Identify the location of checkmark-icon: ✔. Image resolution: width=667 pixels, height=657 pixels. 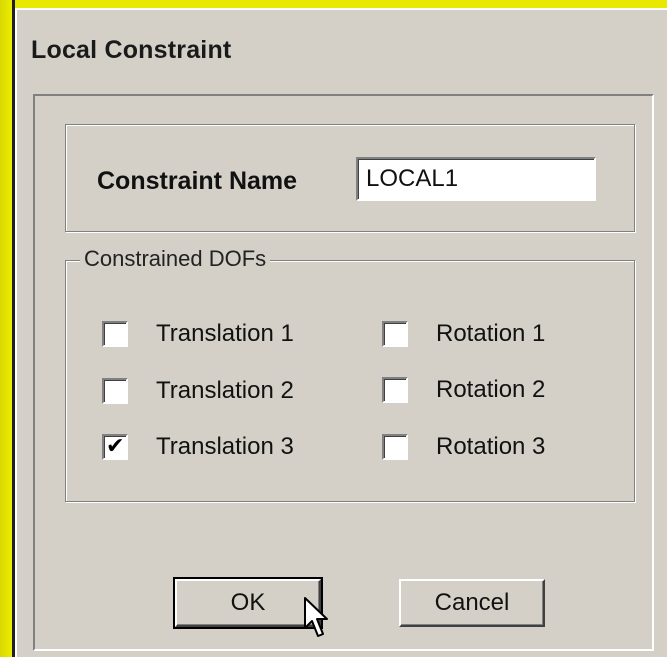
(115, 446).